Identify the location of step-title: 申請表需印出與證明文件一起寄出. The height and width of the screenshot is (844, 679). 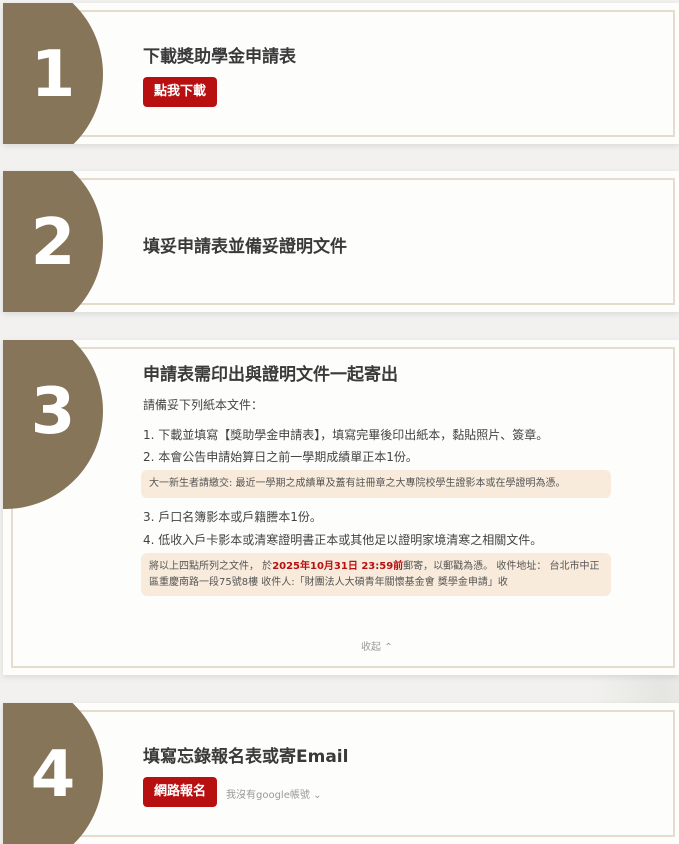
(270, 375).